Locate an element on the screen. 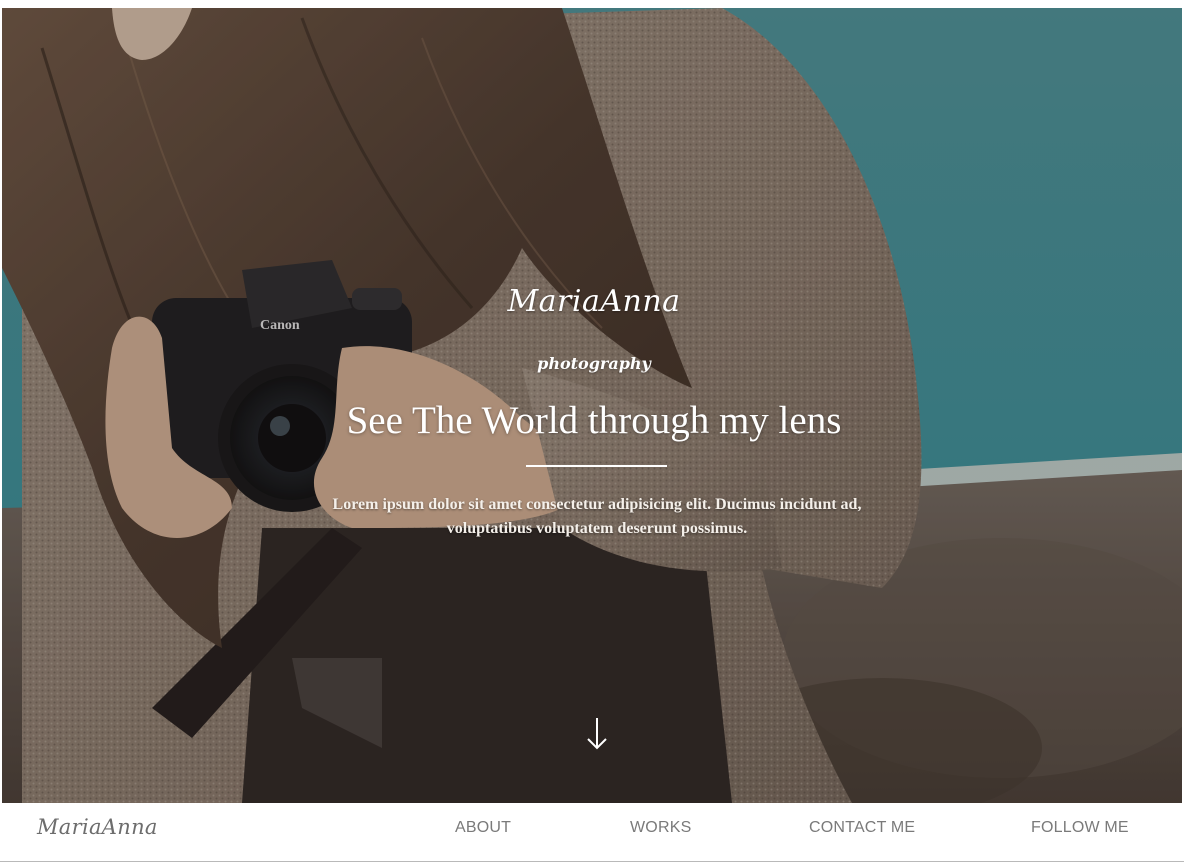 Image resolution: width=1184 pixels, height=867 pixels. hero-divider is located at coordinates (596, 466).